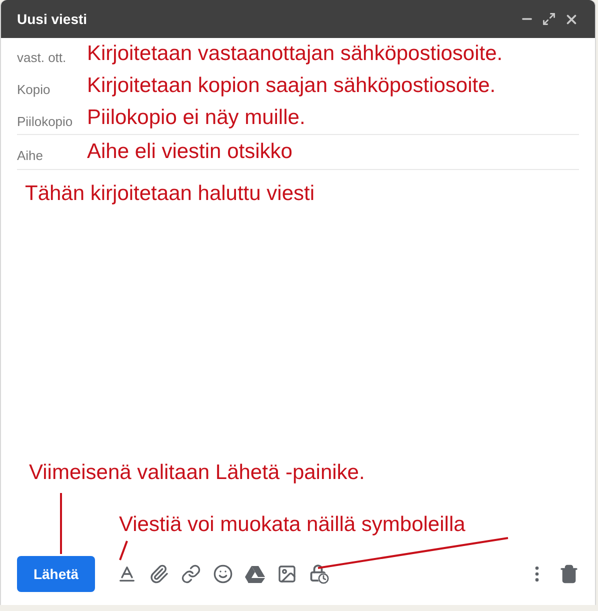  What do you see at coordinates (287, 574) in the screenshot?
I see `image-icon` at bounding box center [287, 574].